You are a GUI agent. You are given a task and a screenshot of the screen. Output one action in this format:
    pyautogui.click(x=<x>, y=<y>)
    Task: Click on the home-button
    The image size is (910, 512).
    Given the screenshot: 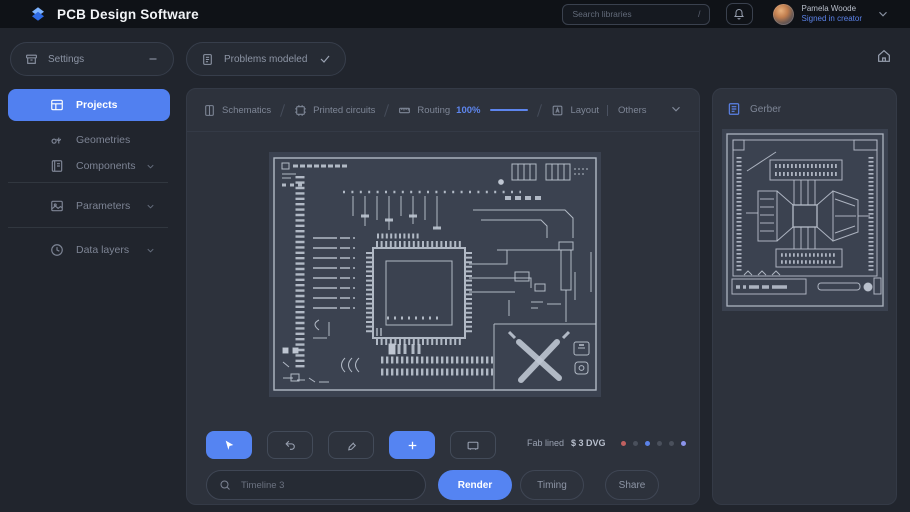 What is the action you would take?
    pyautogui.click(x=884, y=57)
    